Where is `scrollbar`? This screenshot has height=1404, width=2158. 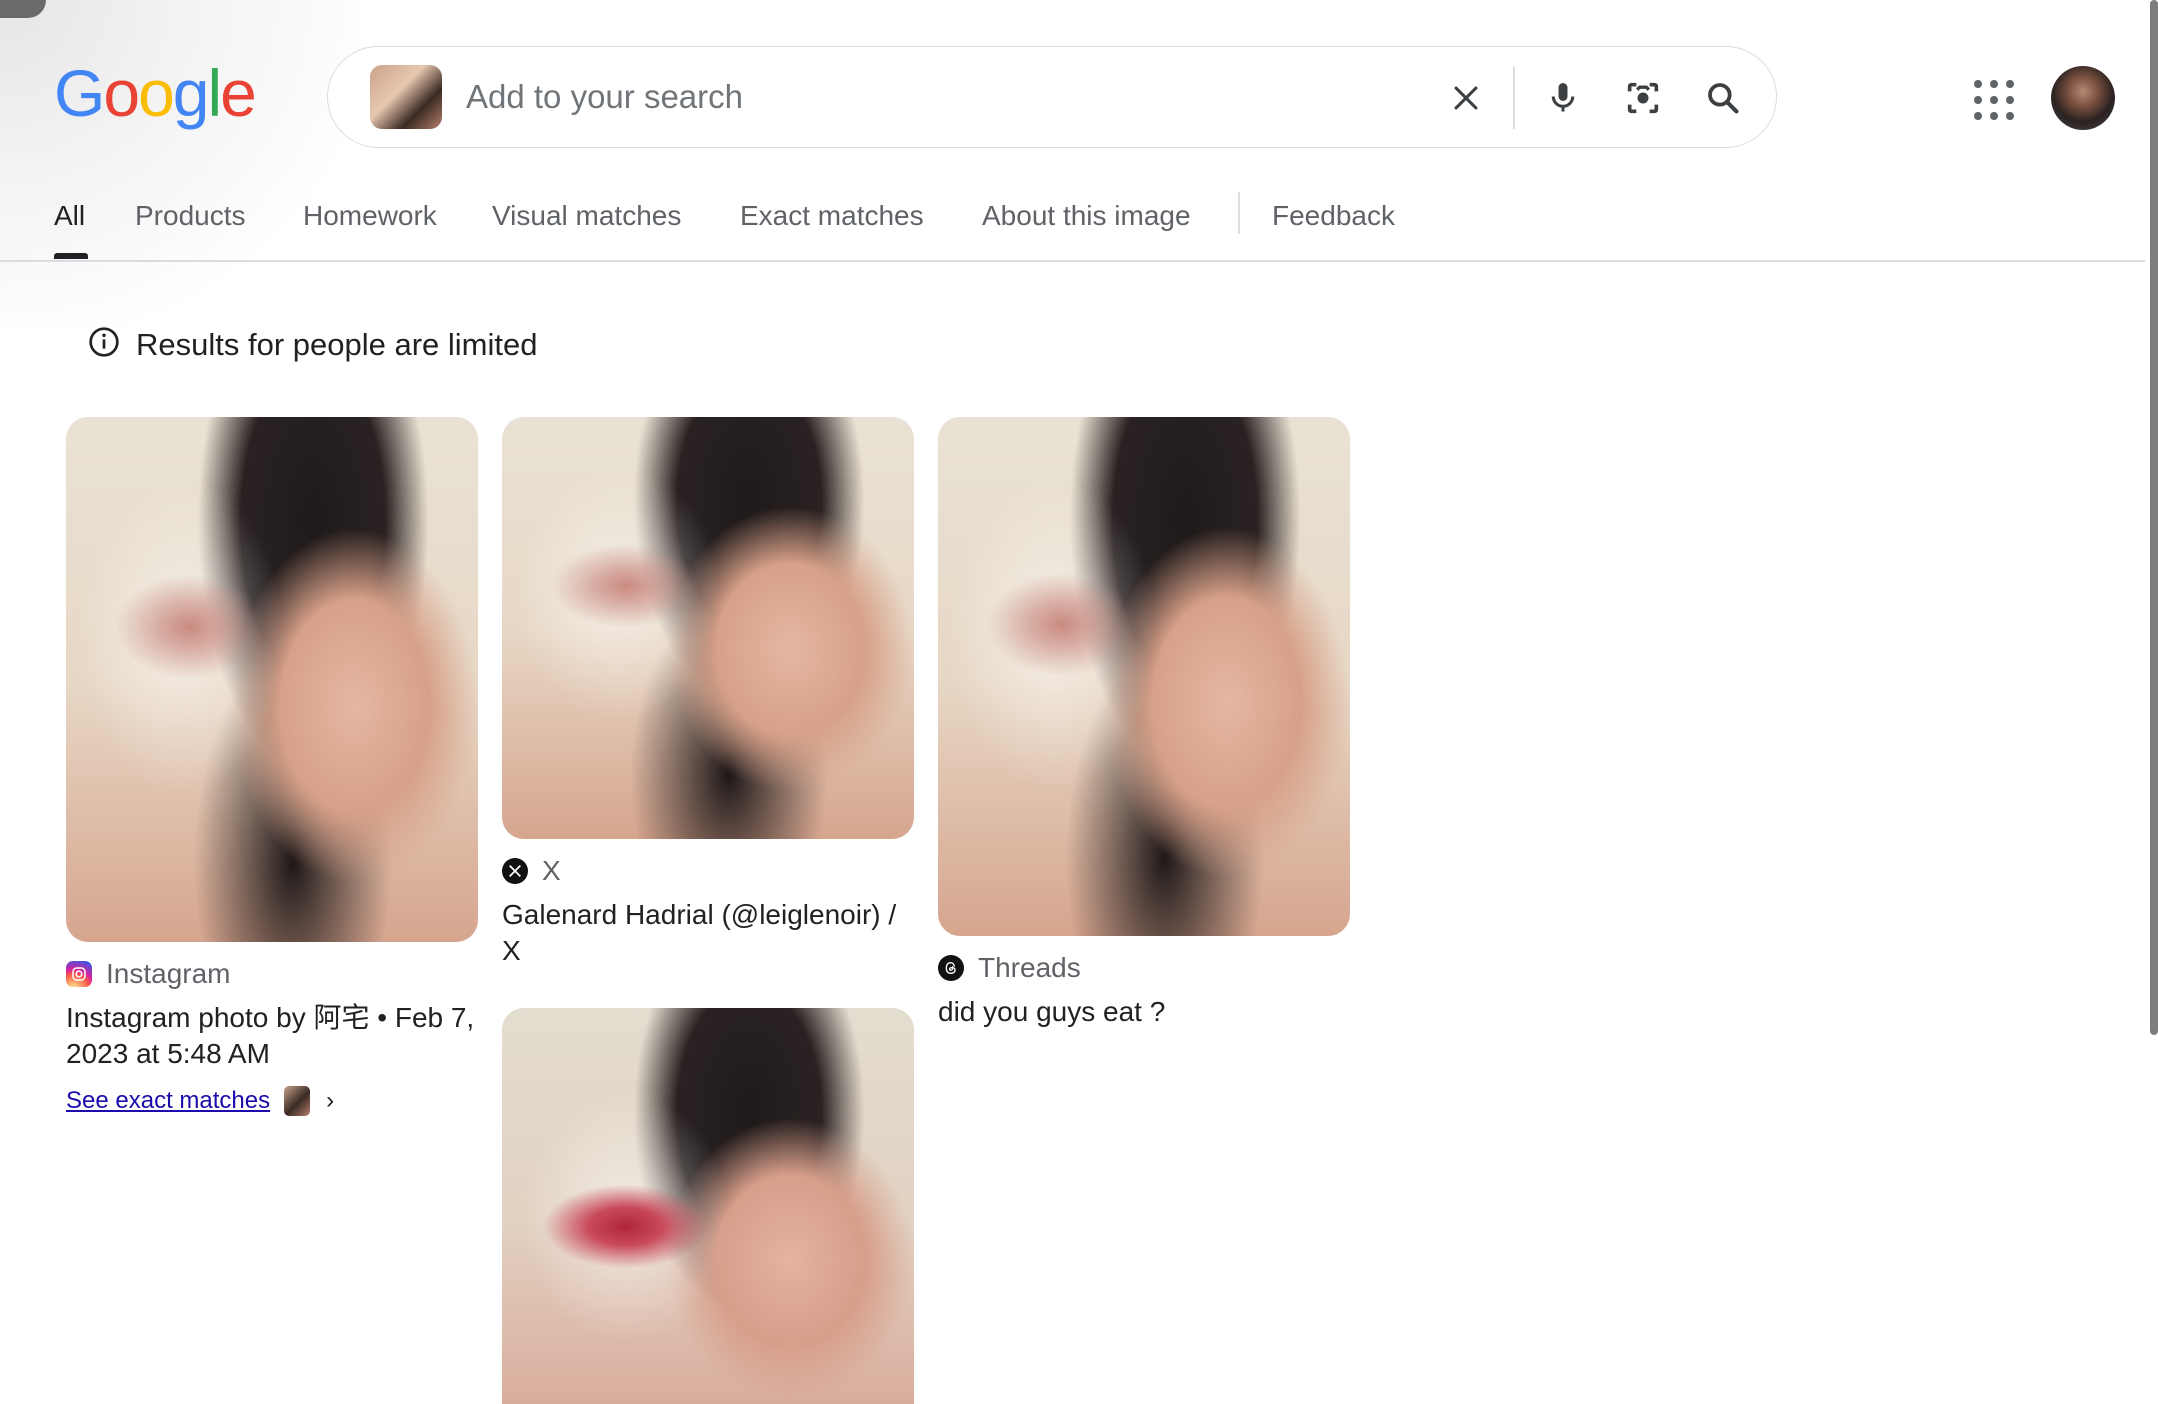
scrollbar is located at coordinates (2154, 517).